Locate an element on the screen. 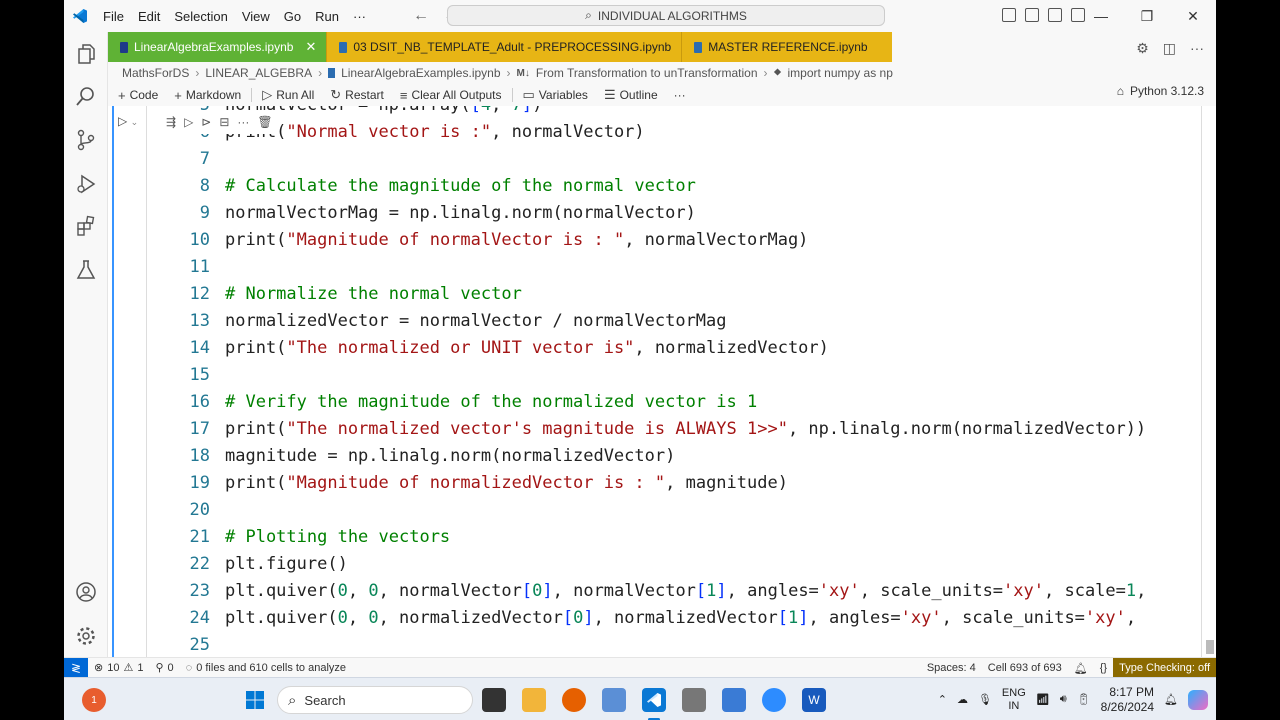 The height and width of the screenshot is (720, 1280). clock: 8:17 PM 8/26/2024 is located at coordinates (1127, 700).